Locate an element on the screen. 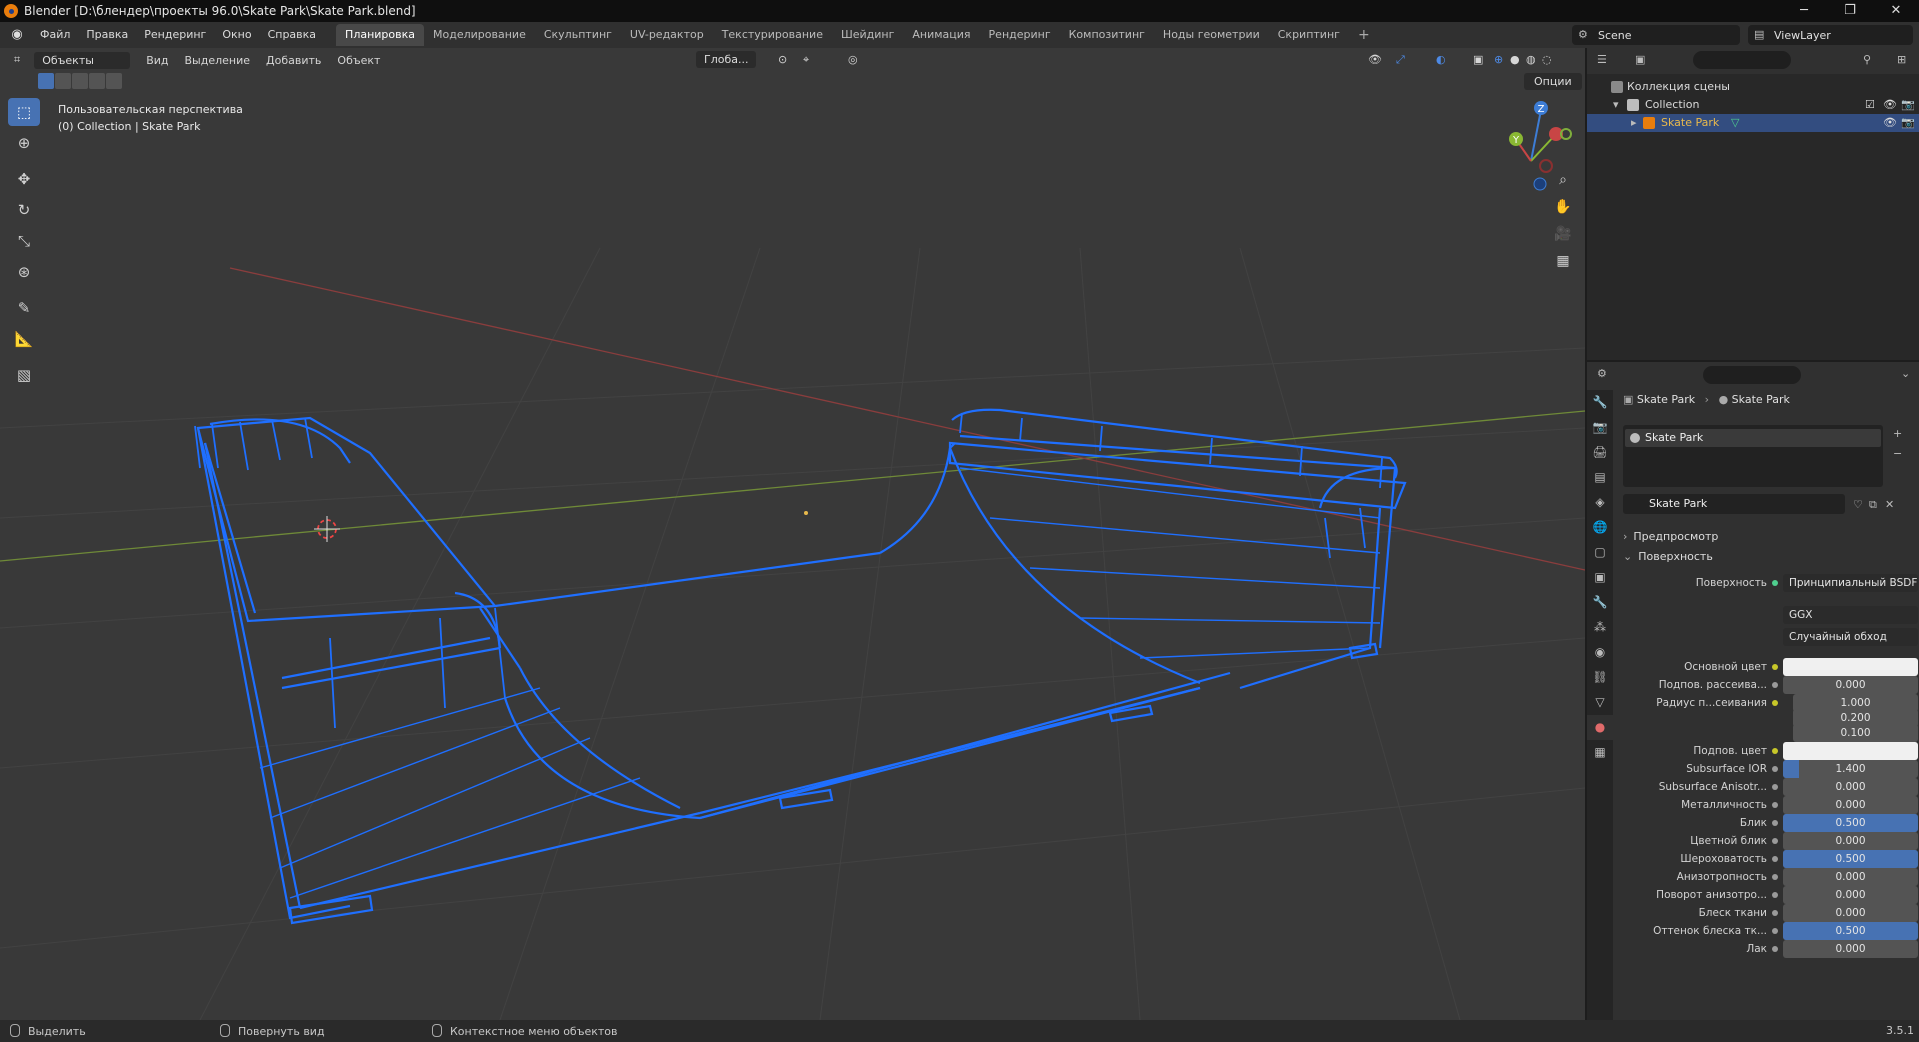 This screenshot has width=1919, height=1042. new-collection-icon: ⊞ is located at coordinates (1901, 59).